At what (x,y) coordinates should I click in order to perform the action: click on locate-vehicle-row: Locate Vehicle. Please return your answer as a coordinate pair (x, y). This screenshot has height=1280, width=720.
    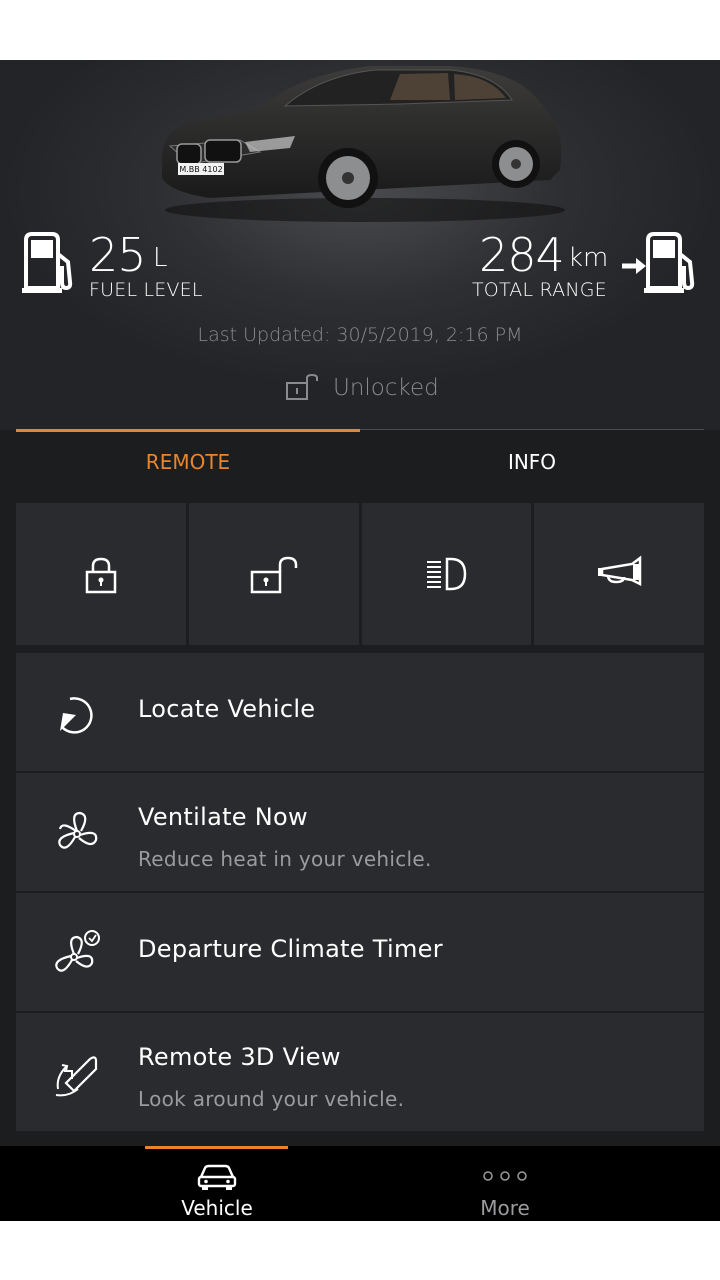
    Looking at the image, I should click on (360, 712).